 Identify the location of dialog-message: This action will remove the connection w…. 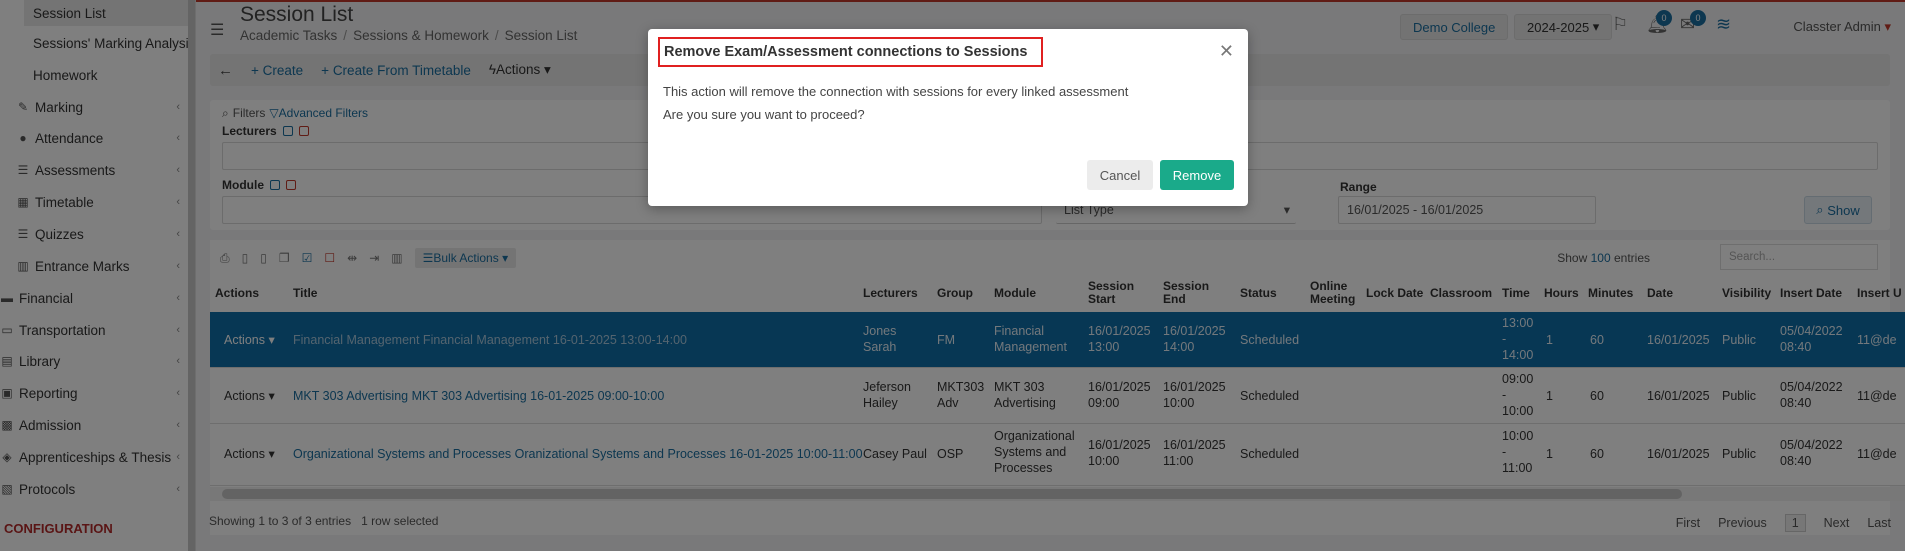
(896, 91).